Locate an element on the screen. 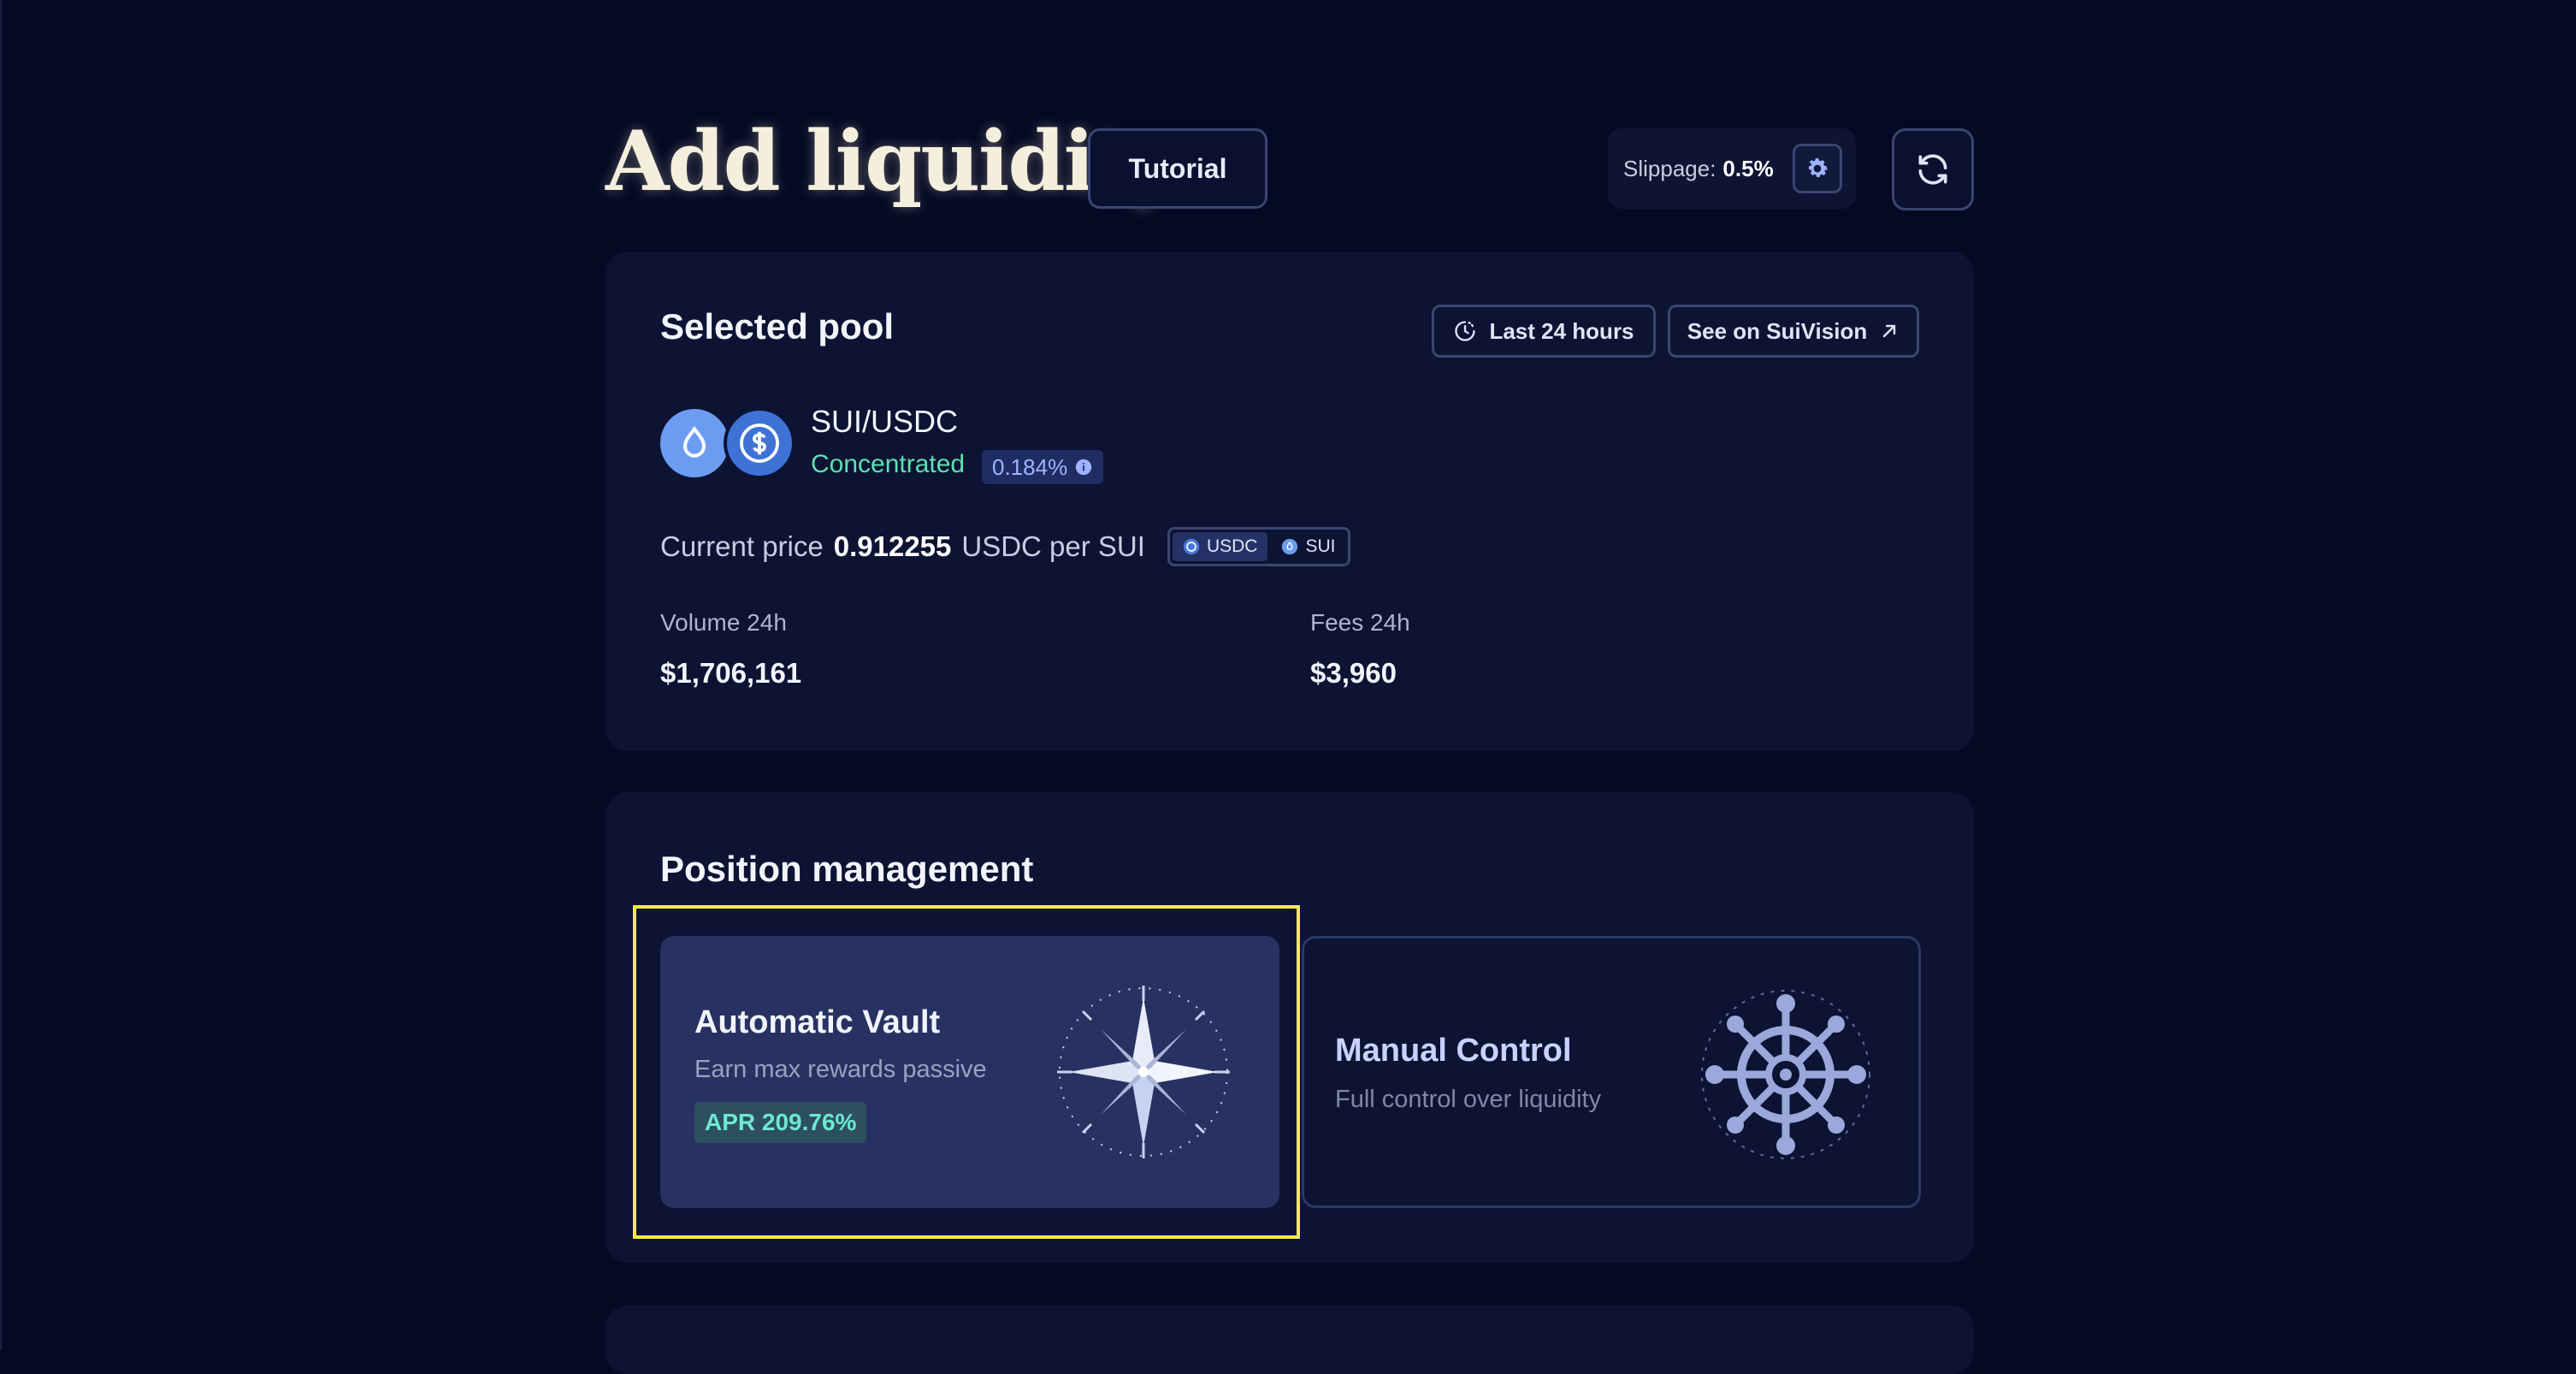 This screenshot has width=2576, height=1374. option-title: Manual Control is located at coordinates (1453, 1051).